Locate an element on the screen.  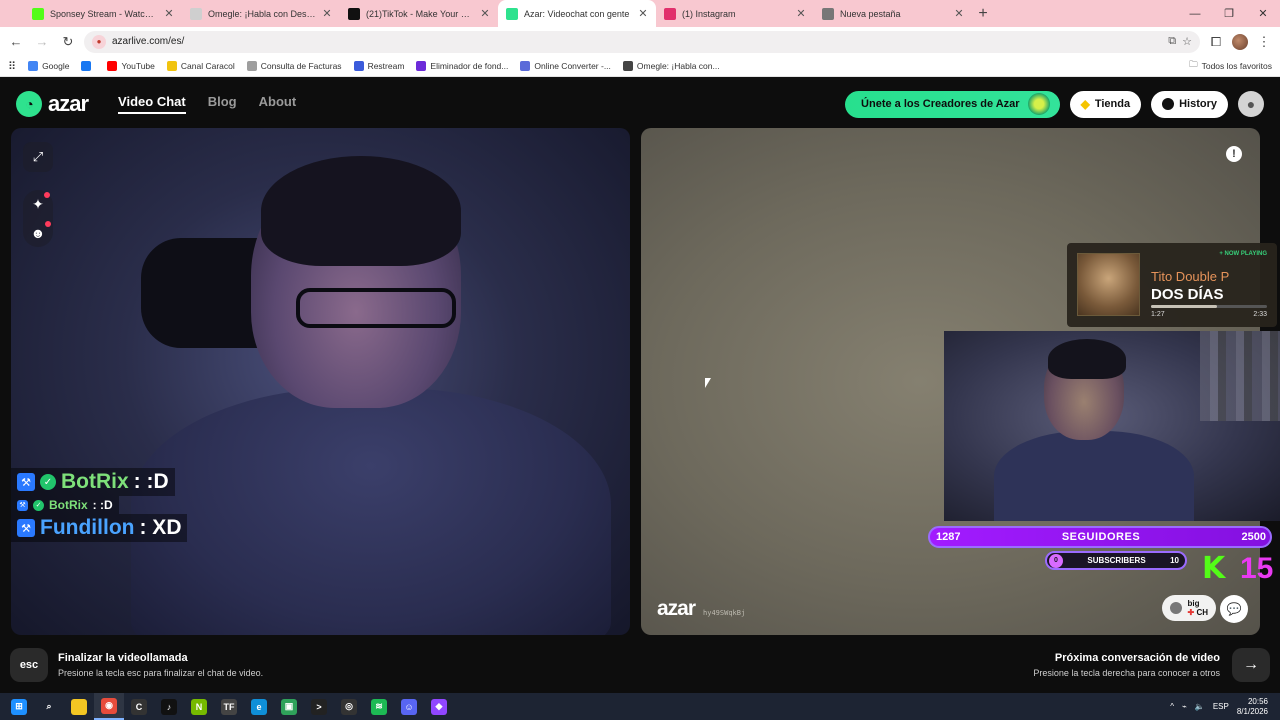
windows-taskbar: ⊞ ⌕ ◉ C ♪ N TF e ▣ > ◎ ≋ ☺ ◆ ^ ⌁ 🔈 ESP 20:56 8/1/2026 is located at coordinates (640, 706).